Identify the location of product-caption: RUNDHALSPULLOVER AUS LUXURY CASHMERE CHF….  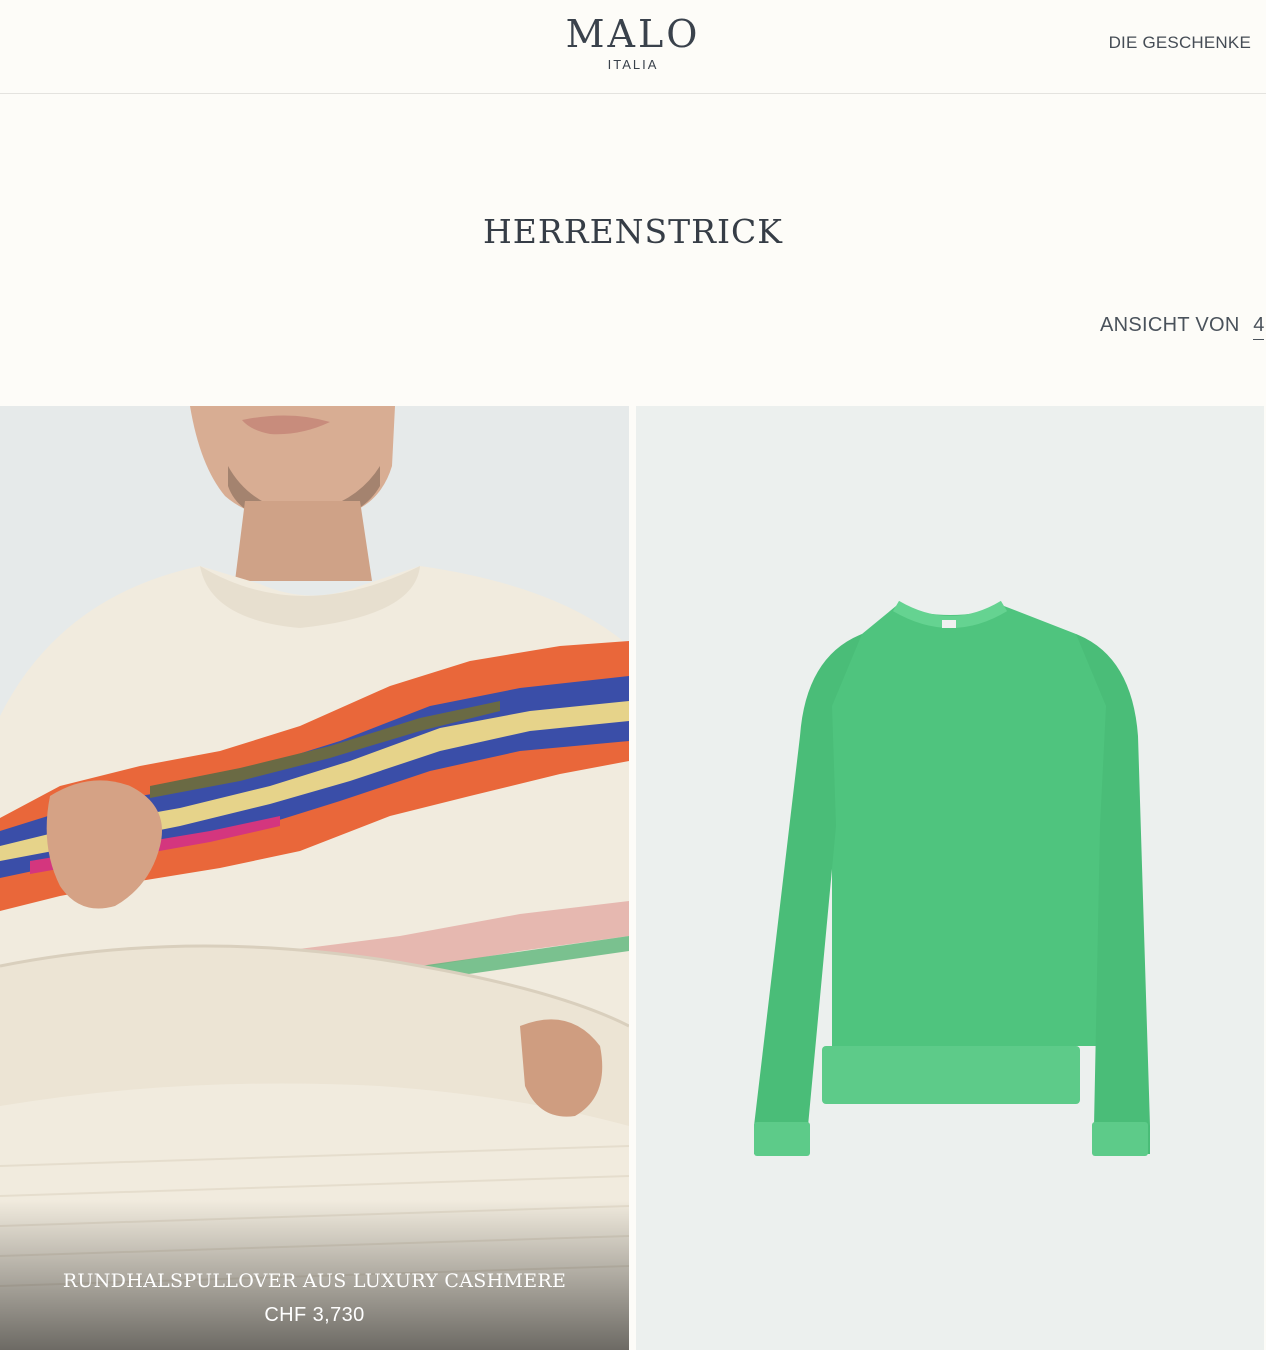
(314, 1275).